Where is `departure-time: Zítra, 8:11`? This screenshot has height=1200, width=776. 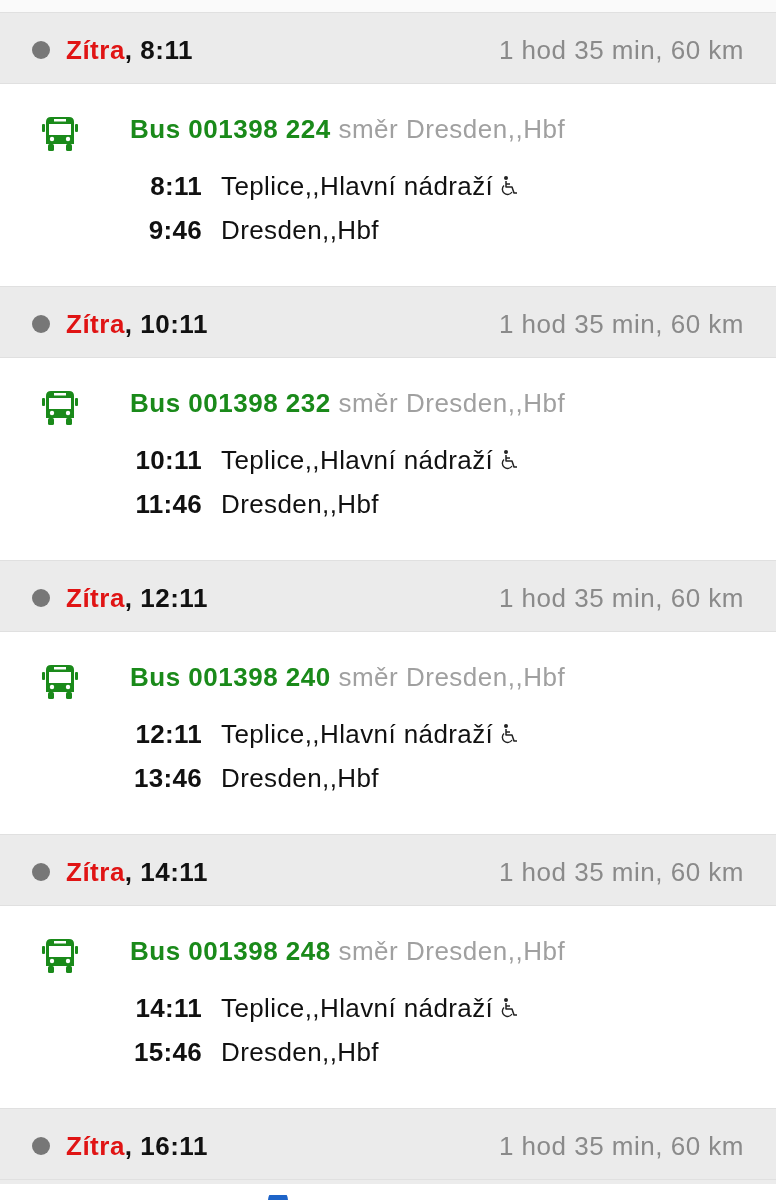 departure-time: Zítra, 8:11 is located at coordinates (129, 50).